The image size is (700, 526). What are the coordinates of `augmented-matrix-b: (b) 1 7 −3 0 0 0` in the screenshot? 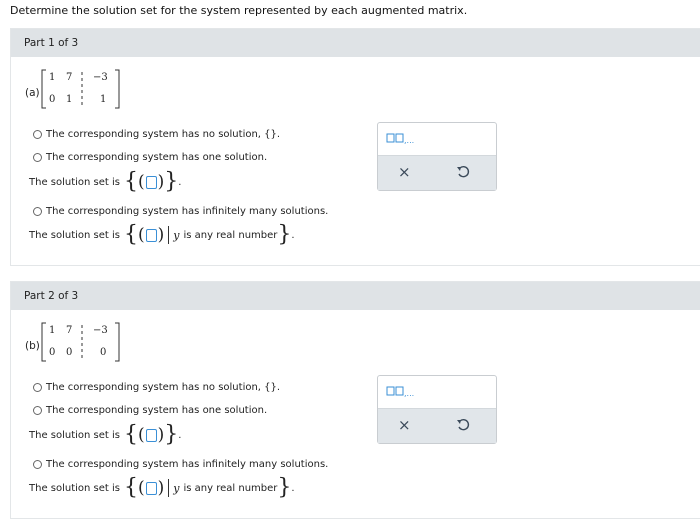 It's located at (81, 345).